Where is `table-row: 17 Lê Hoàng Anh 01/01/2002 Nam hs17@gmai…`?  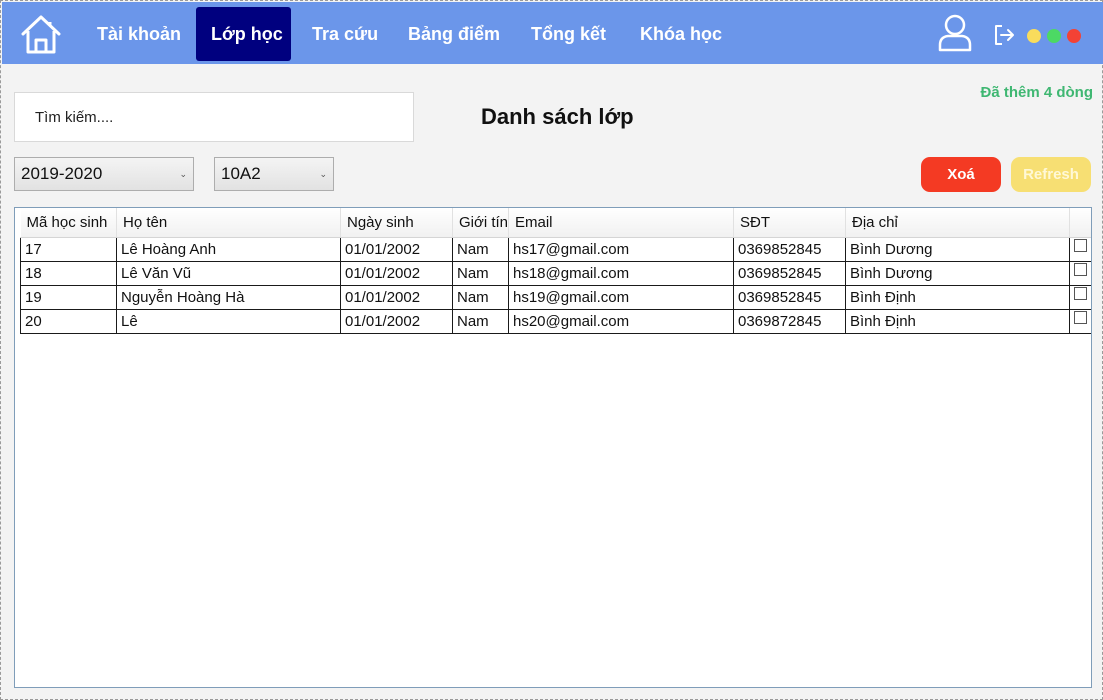
table-row: 17 Lê Hoàng Anh 01/01/2002 Nam hs17@gmai… is located at coordinates (555, 249).